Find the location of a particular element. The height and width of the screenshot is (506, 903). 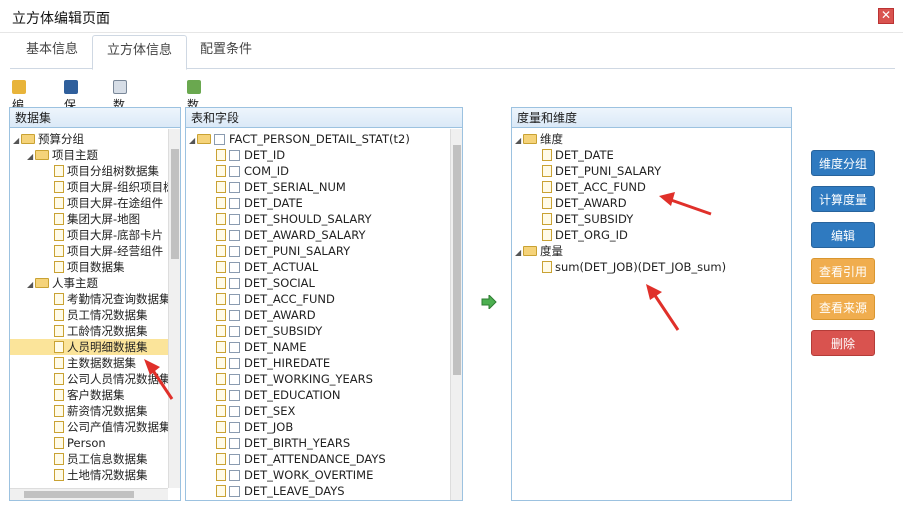

dimension-item: DET_AWARD is located at coordinates (584, 203).